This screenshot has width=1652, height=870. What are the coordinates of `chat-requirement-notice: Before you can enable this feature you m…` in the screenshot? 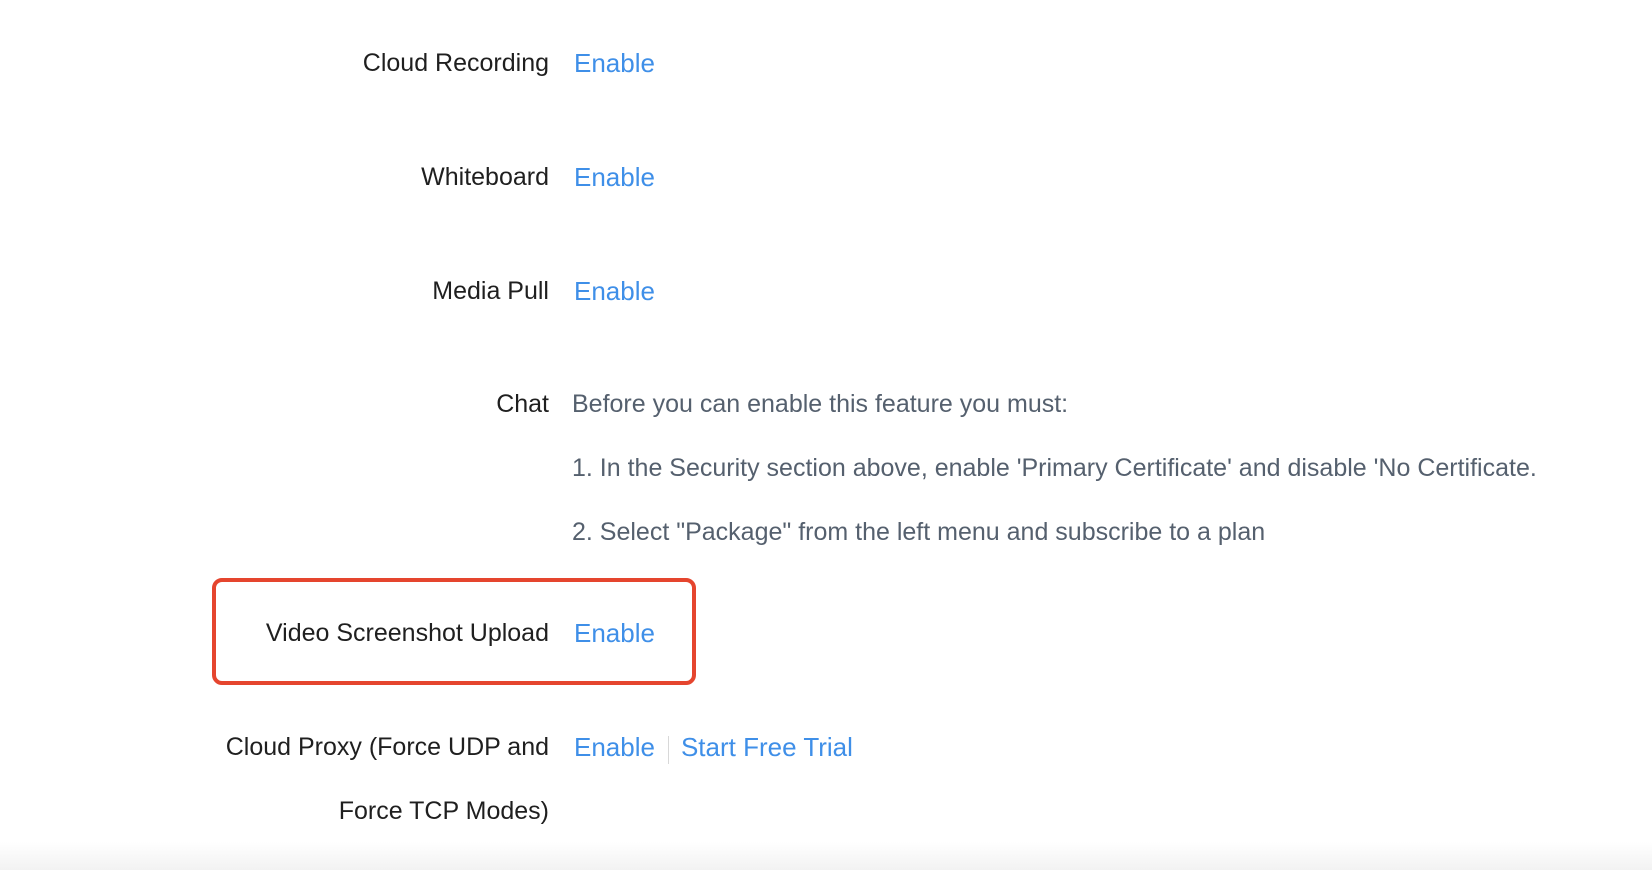 It's located at (820, 404).